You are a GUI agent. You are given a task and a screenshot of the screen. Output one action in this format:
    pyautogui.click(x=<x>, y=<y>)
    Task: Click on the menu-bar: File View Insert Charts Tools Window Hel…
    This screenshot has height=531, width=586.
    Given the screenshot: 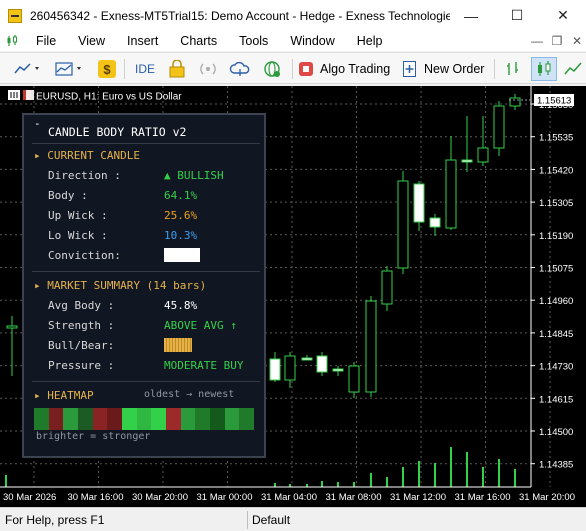 What is the action you would take?
    pyautogui.click(x=293, y=41)
    